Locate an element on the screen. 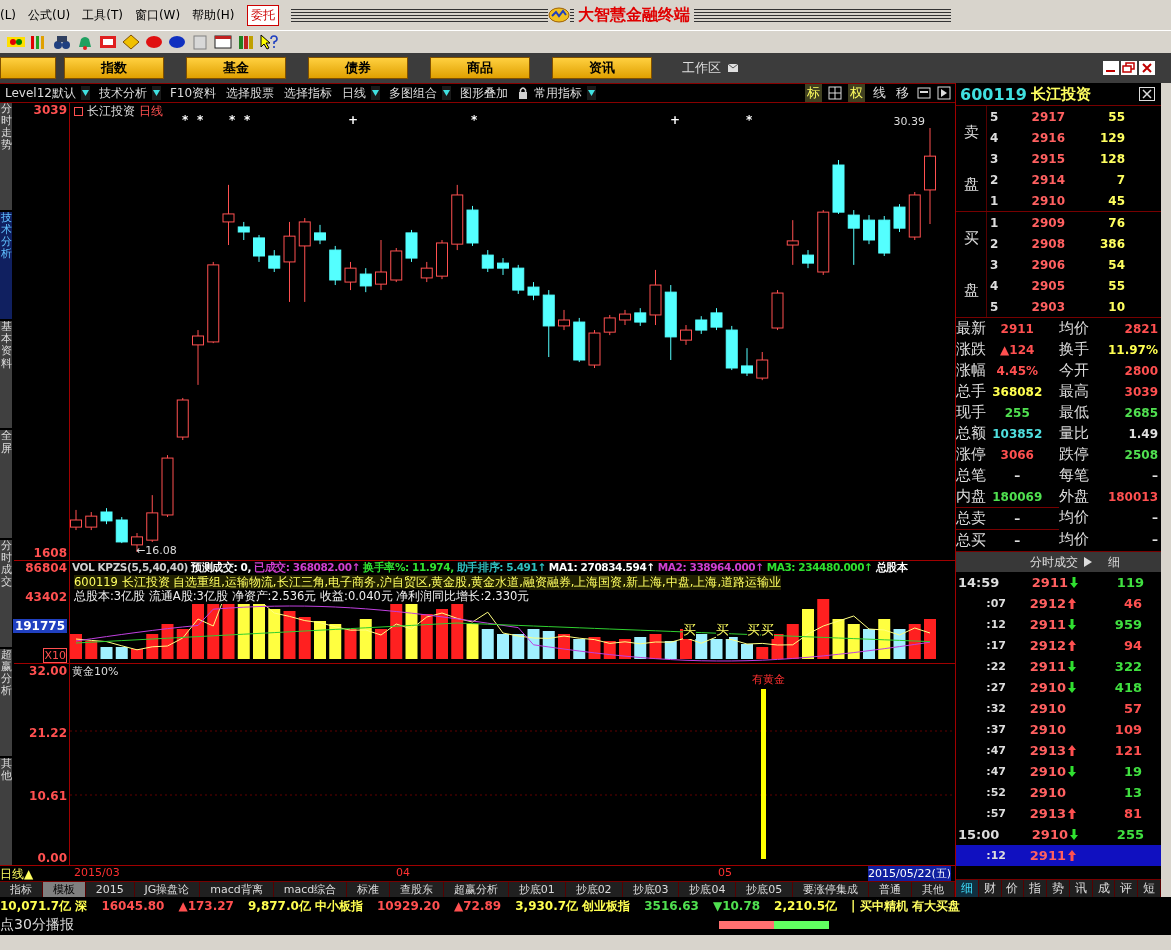 Image resolution: width=1171 pixels, height=950 pixels. sidebar-tab: 基本资料 is located at coordinates (6, 375).